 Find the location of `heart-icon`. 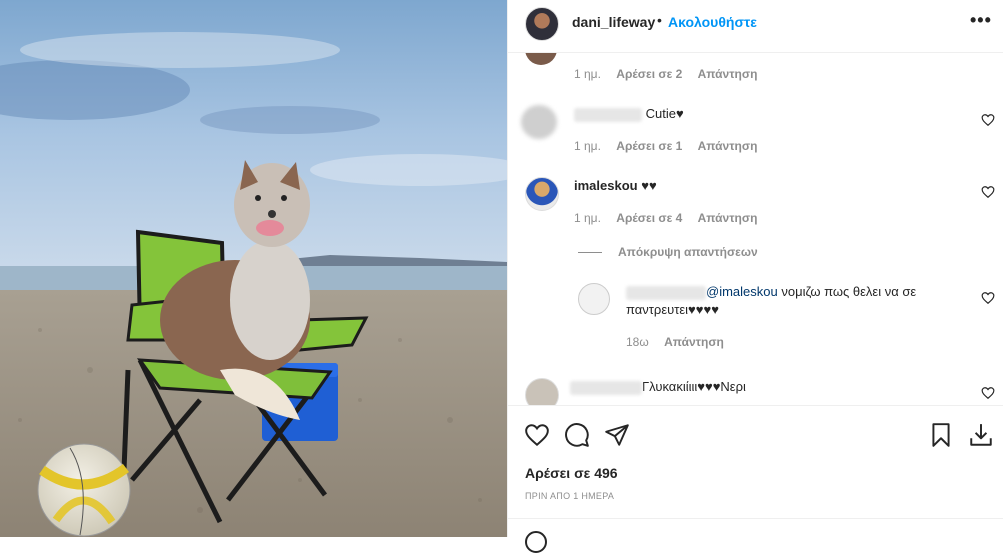

heart-icon is located at coordinates (537, 435).